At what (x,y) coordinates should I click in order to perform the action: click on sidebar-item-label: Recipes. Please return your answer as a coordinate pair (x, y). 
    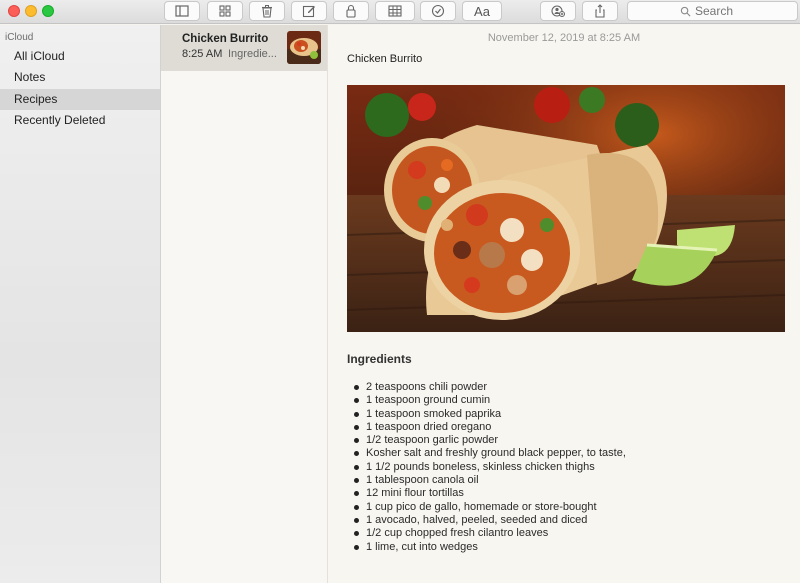
    Looking at the image, I should click on (36, 99).